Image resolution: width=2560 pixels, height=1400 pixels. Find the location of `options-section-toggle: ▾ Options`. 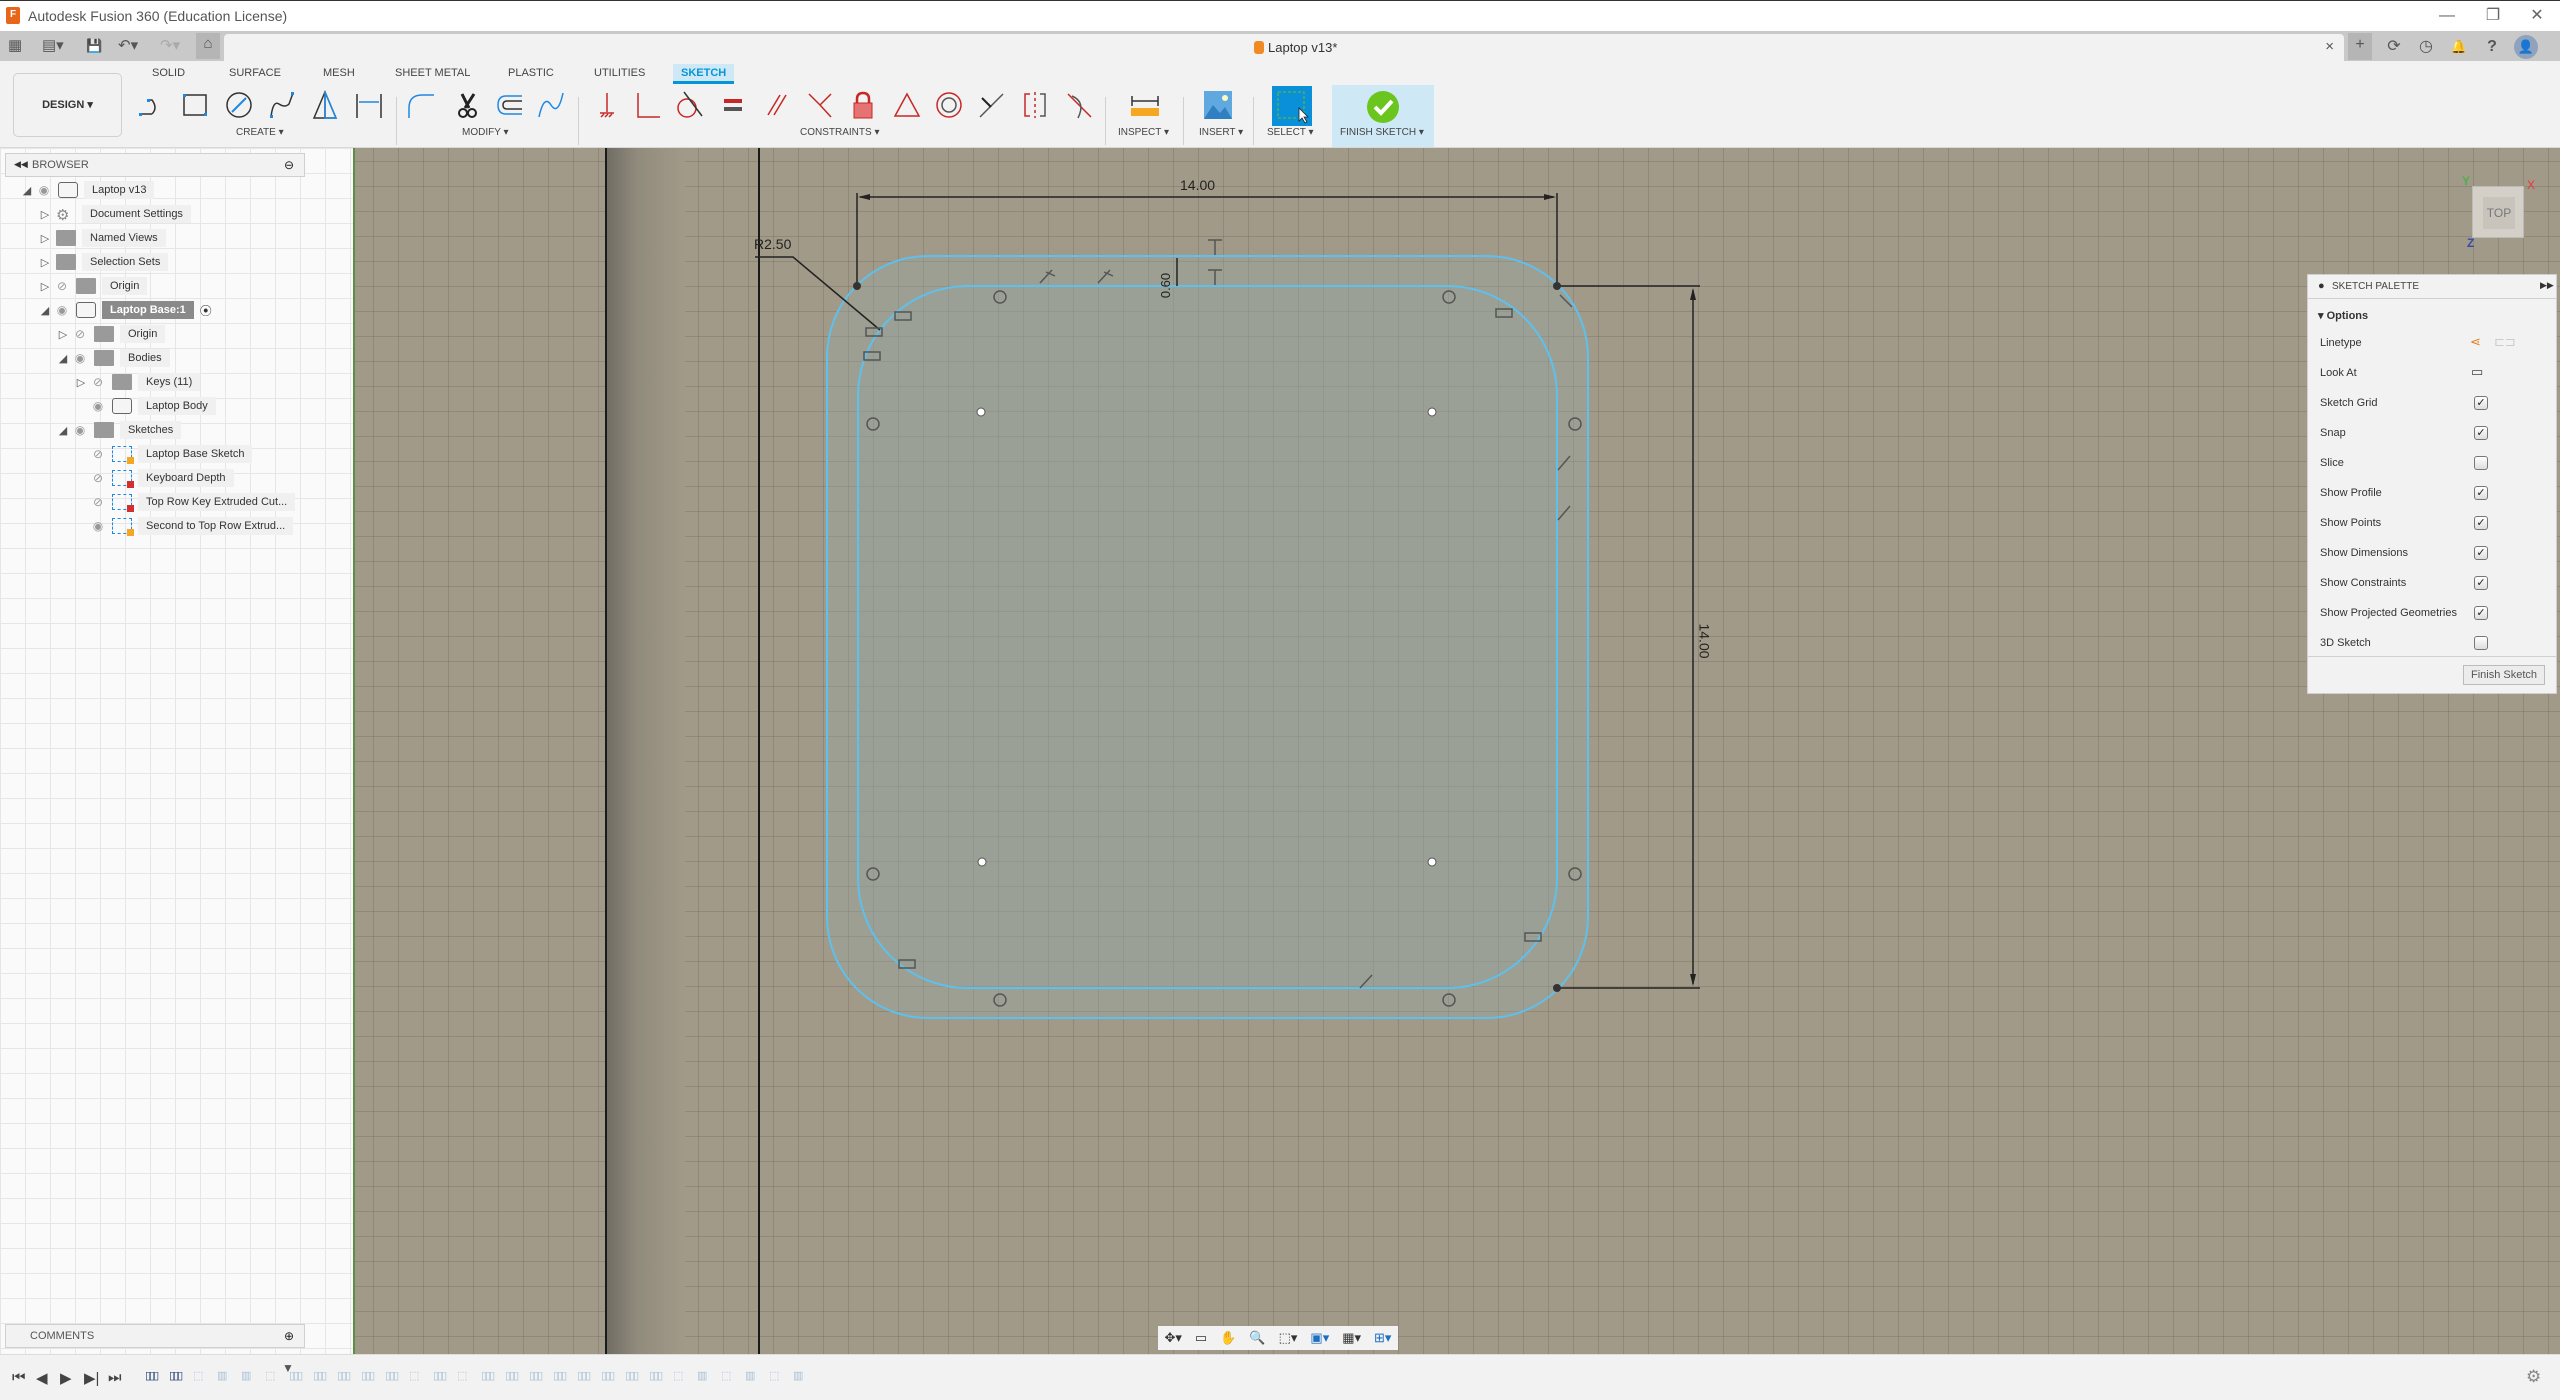

options-section-toggle: ▾ Options is located at coordinates (2343, 315).